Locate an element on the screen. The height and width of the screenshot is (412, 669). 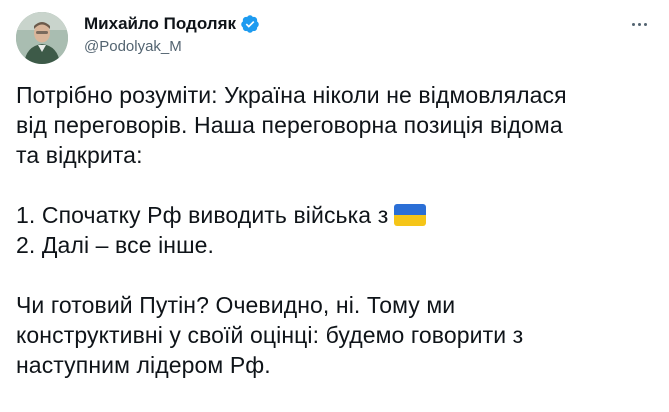
author-block: Михайло Подоляк @Podolyak_M is located at coordinates (172, 33).